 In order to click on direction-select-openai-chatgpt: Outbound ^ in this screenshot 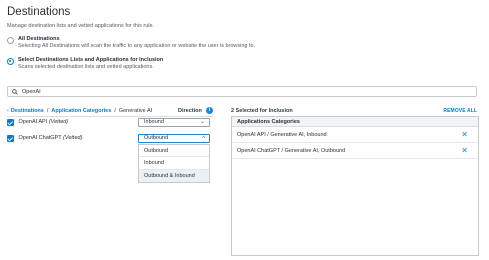, I will do `click(174, 138)`.